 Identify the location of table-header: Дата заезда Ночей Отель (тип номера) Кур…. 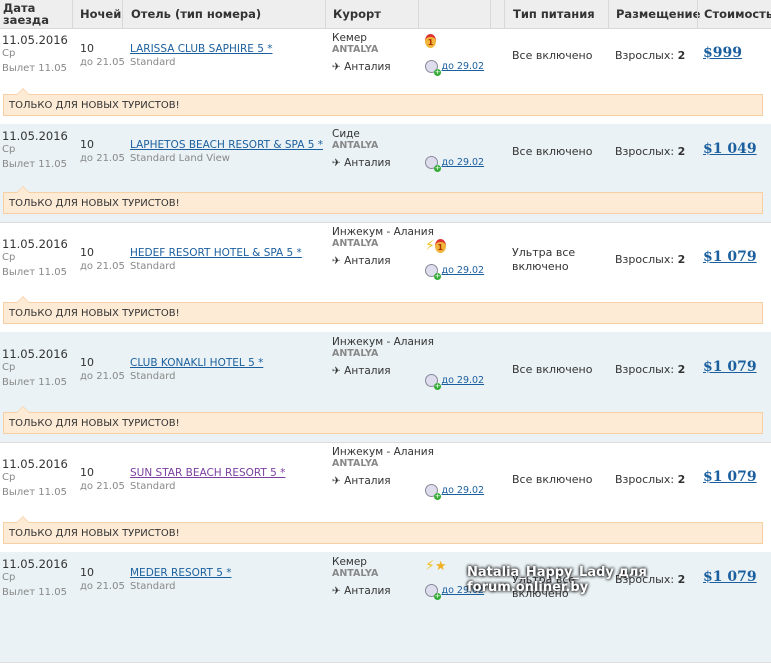
(385, 14).